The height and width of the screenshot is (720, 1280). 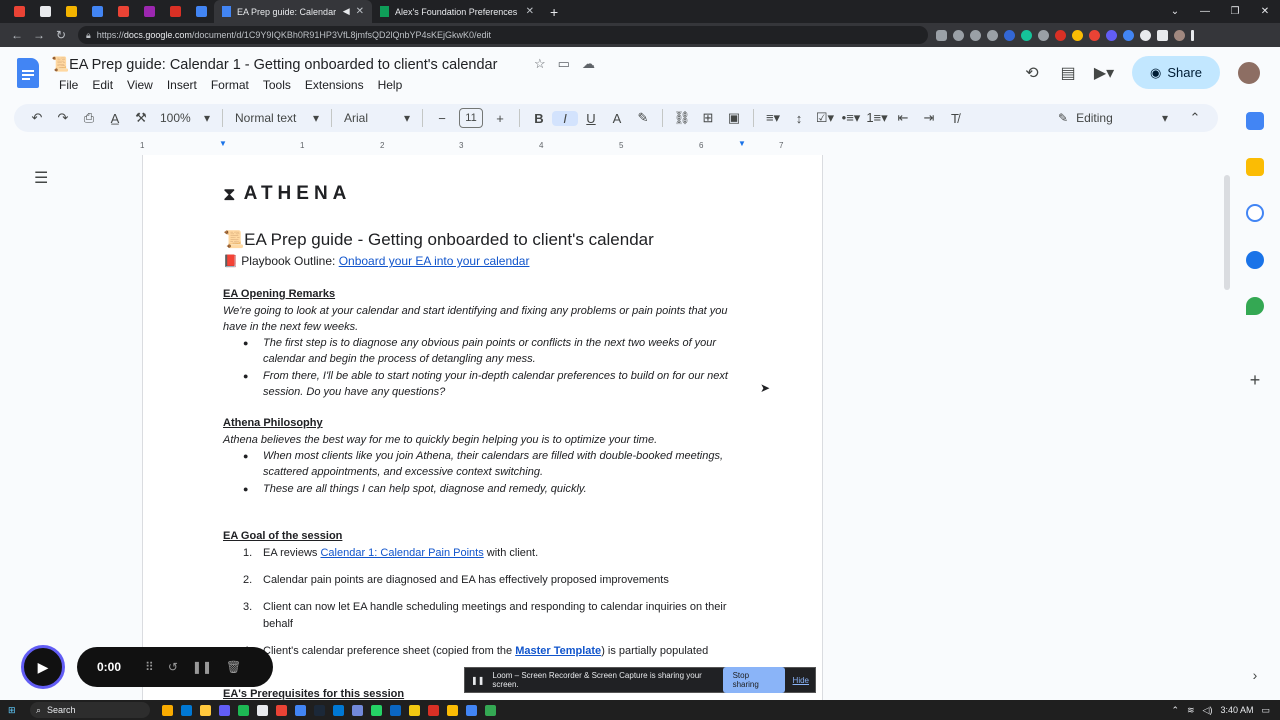 I want to click on taskbar-search: ⌕ Search, so click(x=90, y=710).